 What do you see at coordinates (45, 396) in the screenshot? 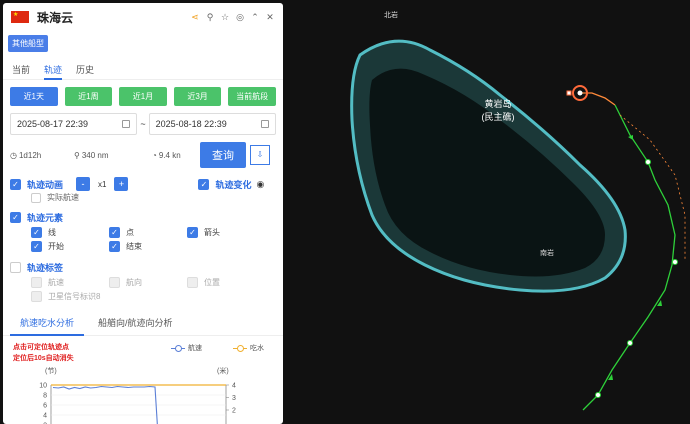
I see `left-tick-label: 8` at bounding box center [45, 396].